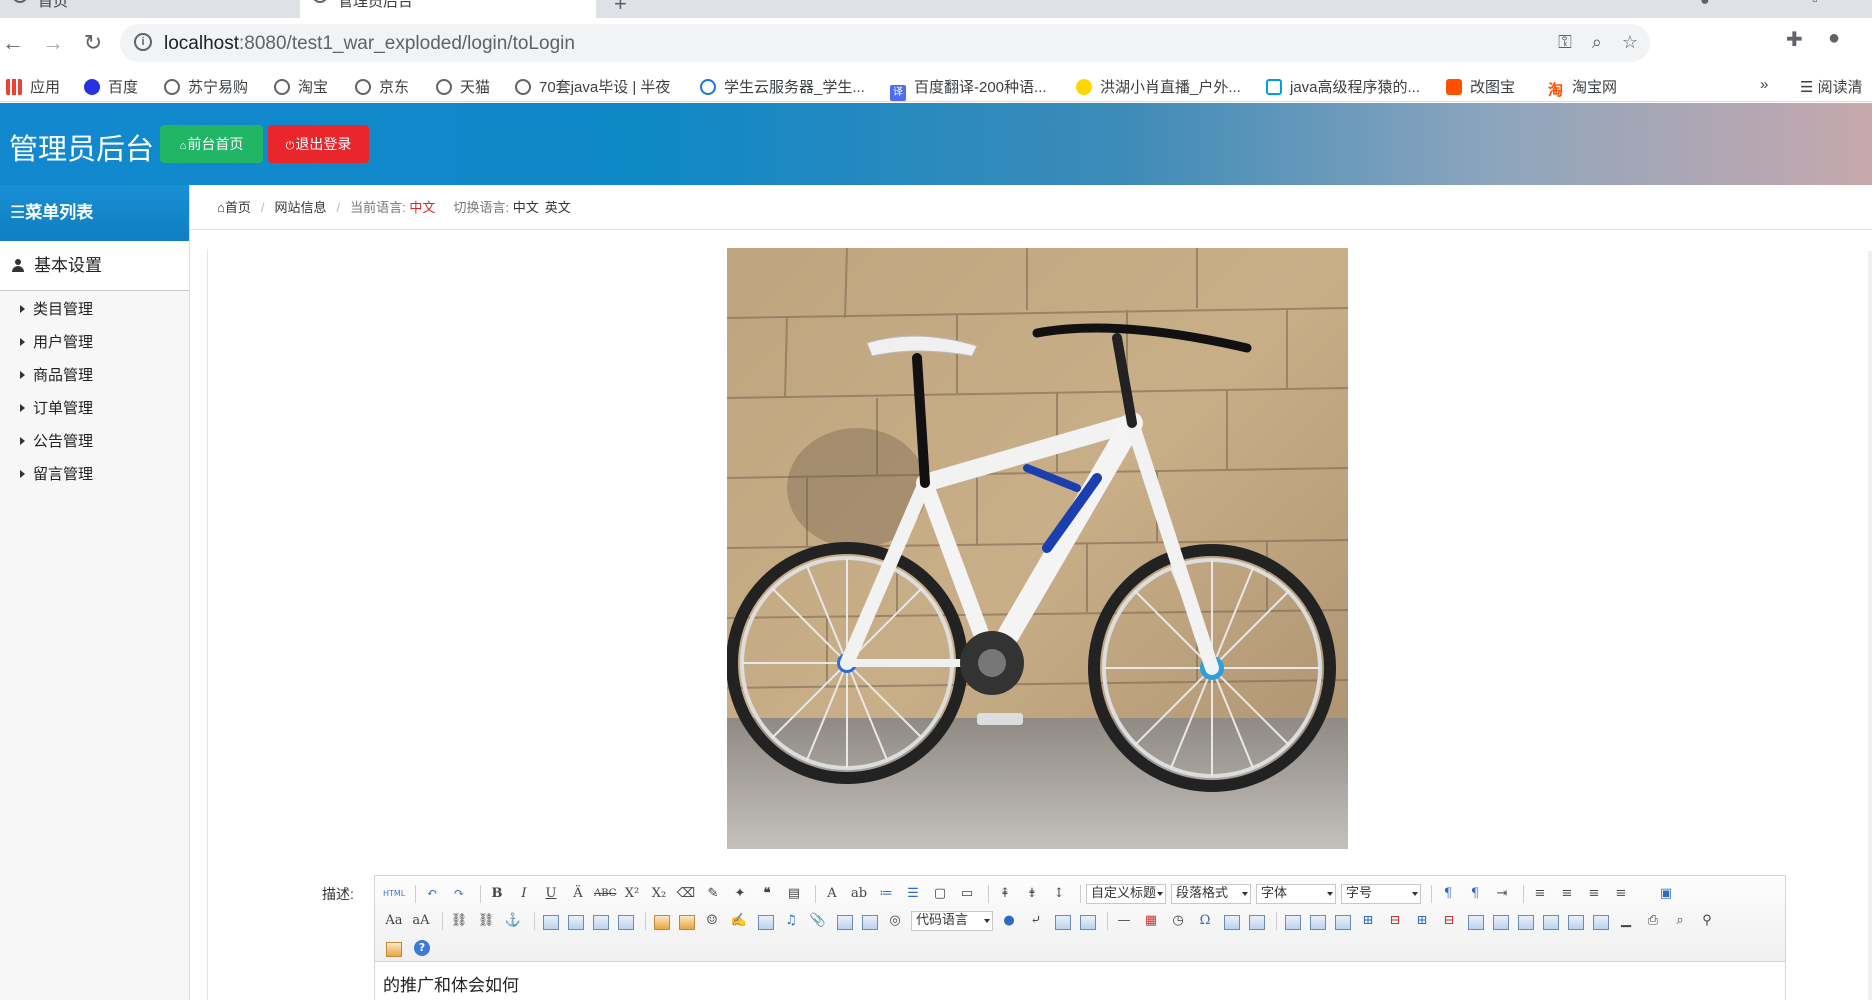  Describe the element at coordinates (592, 86) in the screenshot. I see `bookmark-java-projects: 70套java毕设 | 半夜` at that location.